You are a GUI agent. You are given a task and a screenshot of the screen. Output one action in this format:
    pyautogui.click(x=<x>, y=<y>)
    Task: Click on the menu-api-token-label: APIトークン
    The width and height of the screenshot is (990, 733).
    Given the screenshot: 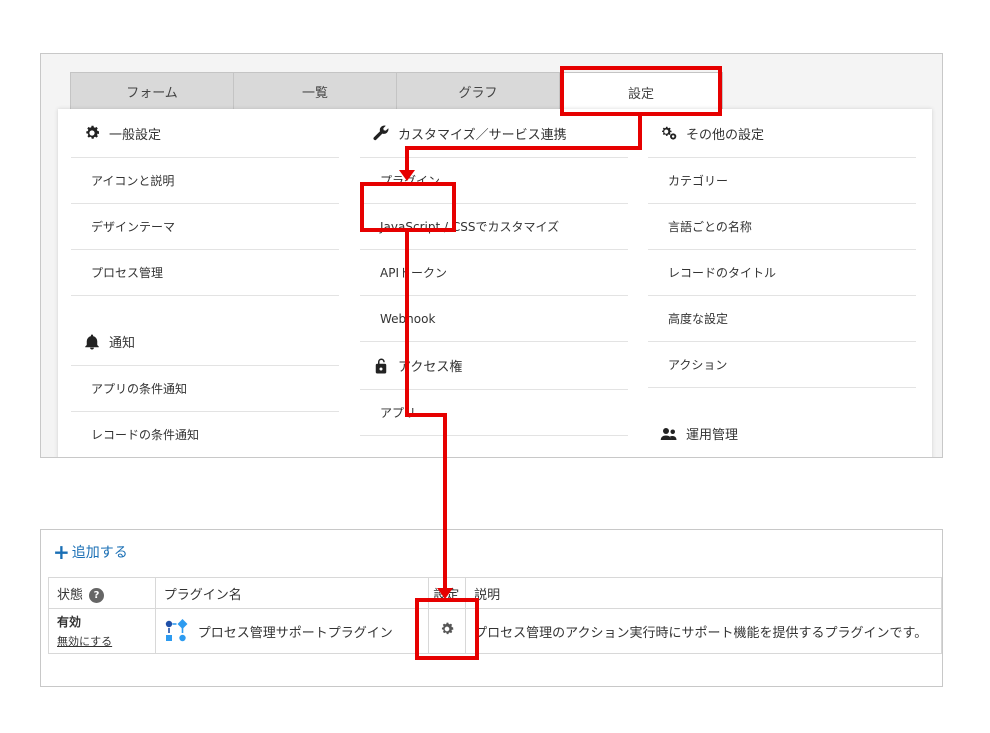 What is the action you would take?
    pyautogui.click(x=413, y=273)
    